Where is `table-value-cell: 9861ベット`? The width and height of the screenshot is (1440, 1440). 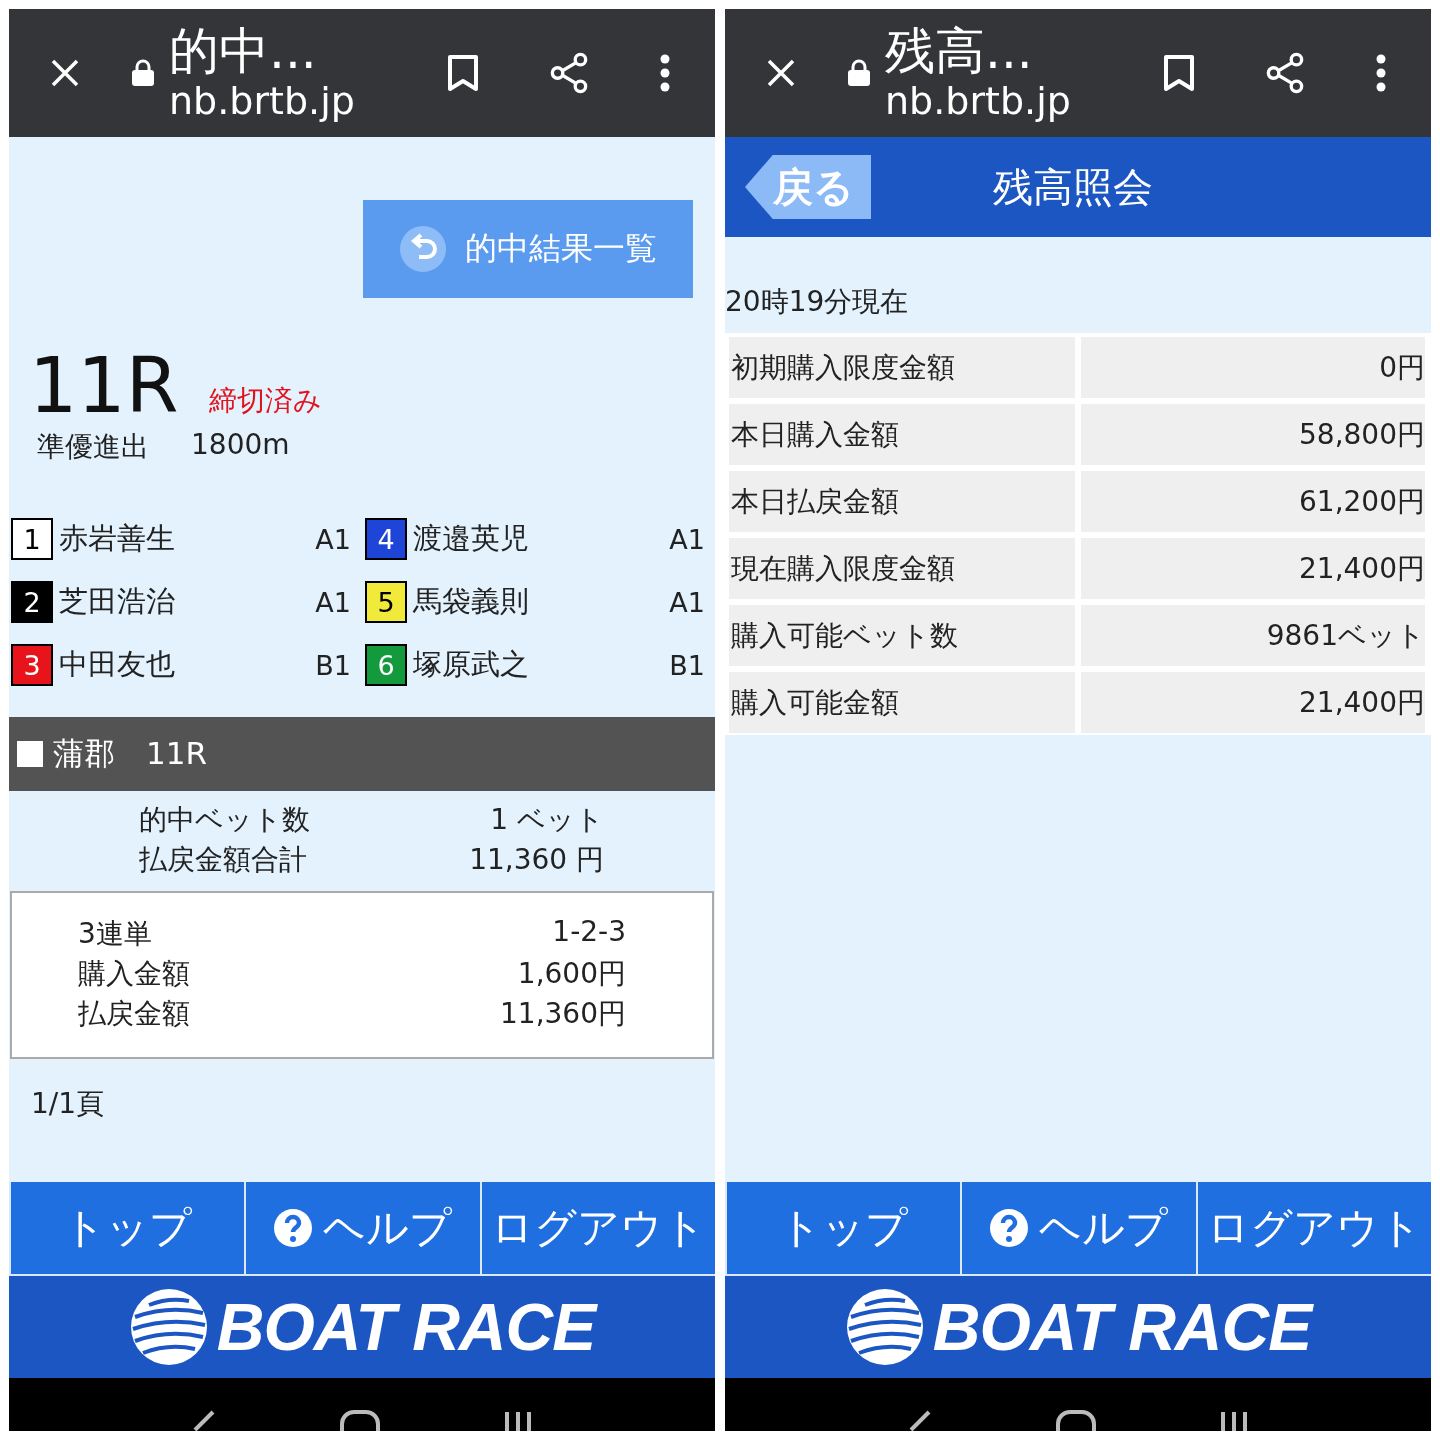
table-value-cell: 9861ベット is located at coordinates (1253, 635).